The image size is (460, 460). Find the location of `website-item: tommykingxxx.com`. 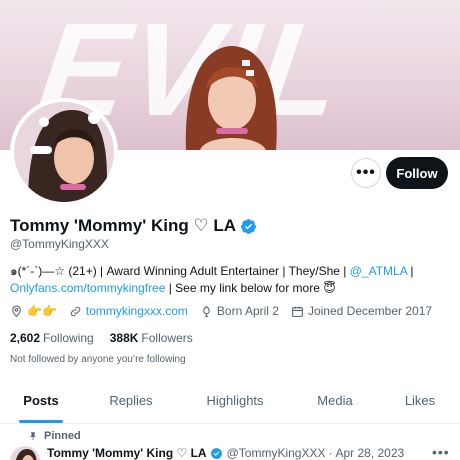

website-item: tommykingxxx.com is located at coordinates (128, 311).